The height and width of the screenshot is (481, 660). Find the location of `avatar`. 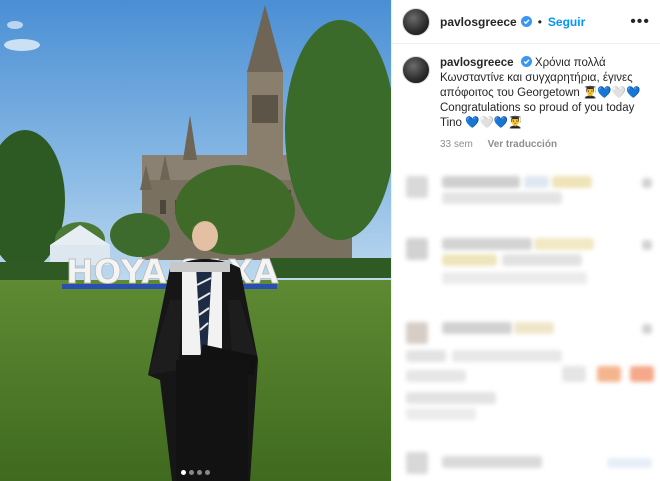

avatar is located at coordinates (416, 21).